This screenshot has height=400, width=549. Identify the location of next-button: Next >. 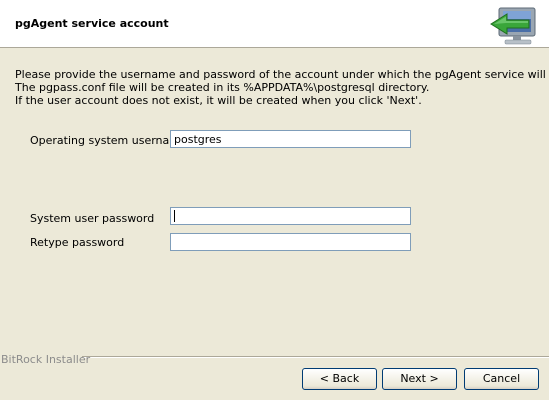
(419, 379).